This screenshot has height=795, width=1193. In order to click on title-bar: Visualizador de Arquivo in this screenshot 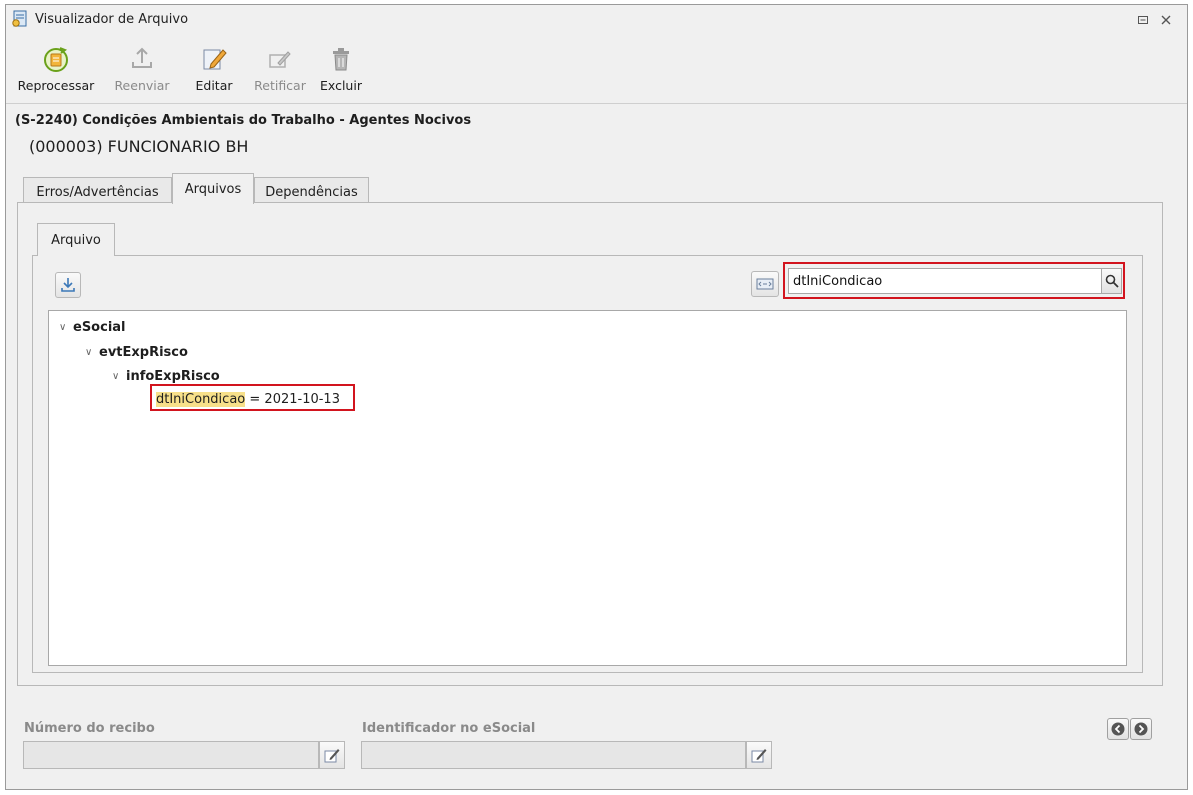, I will do `click(596, 20)`.